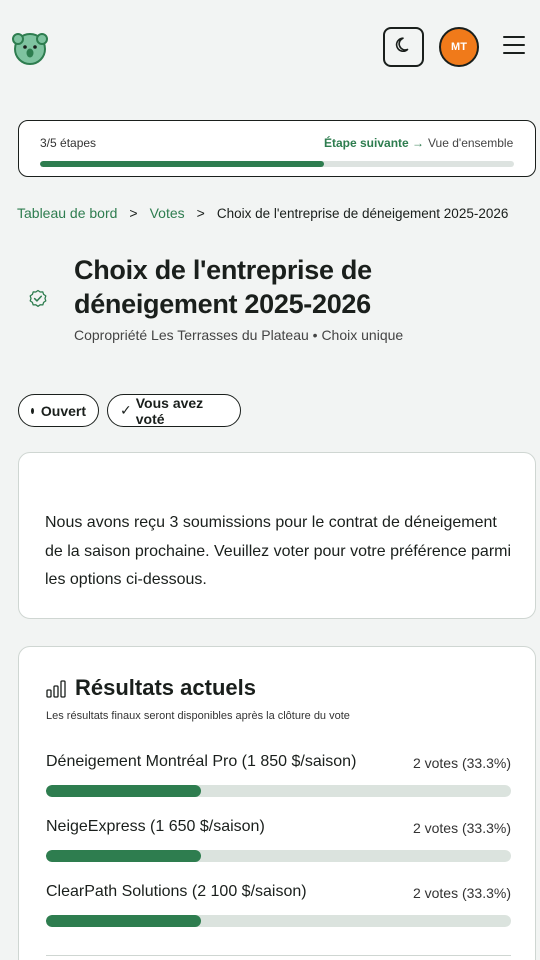  Describe the element at coordinates (459, 47) in the screenshot. I see `user-avatar: MT` at that location.